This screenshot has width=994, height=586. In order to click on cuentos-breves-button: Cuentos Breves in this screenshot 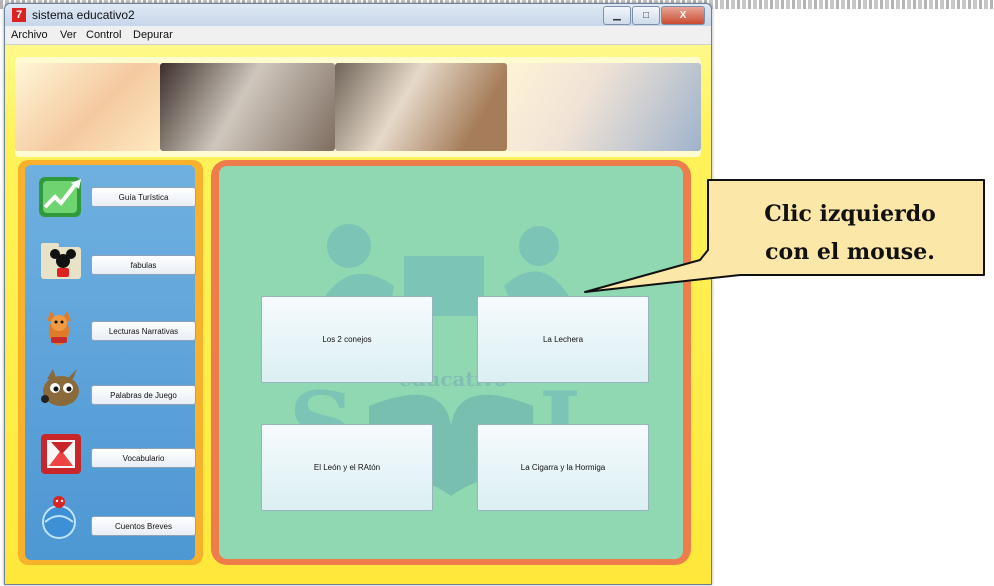, I will do `click(143, 526)`.